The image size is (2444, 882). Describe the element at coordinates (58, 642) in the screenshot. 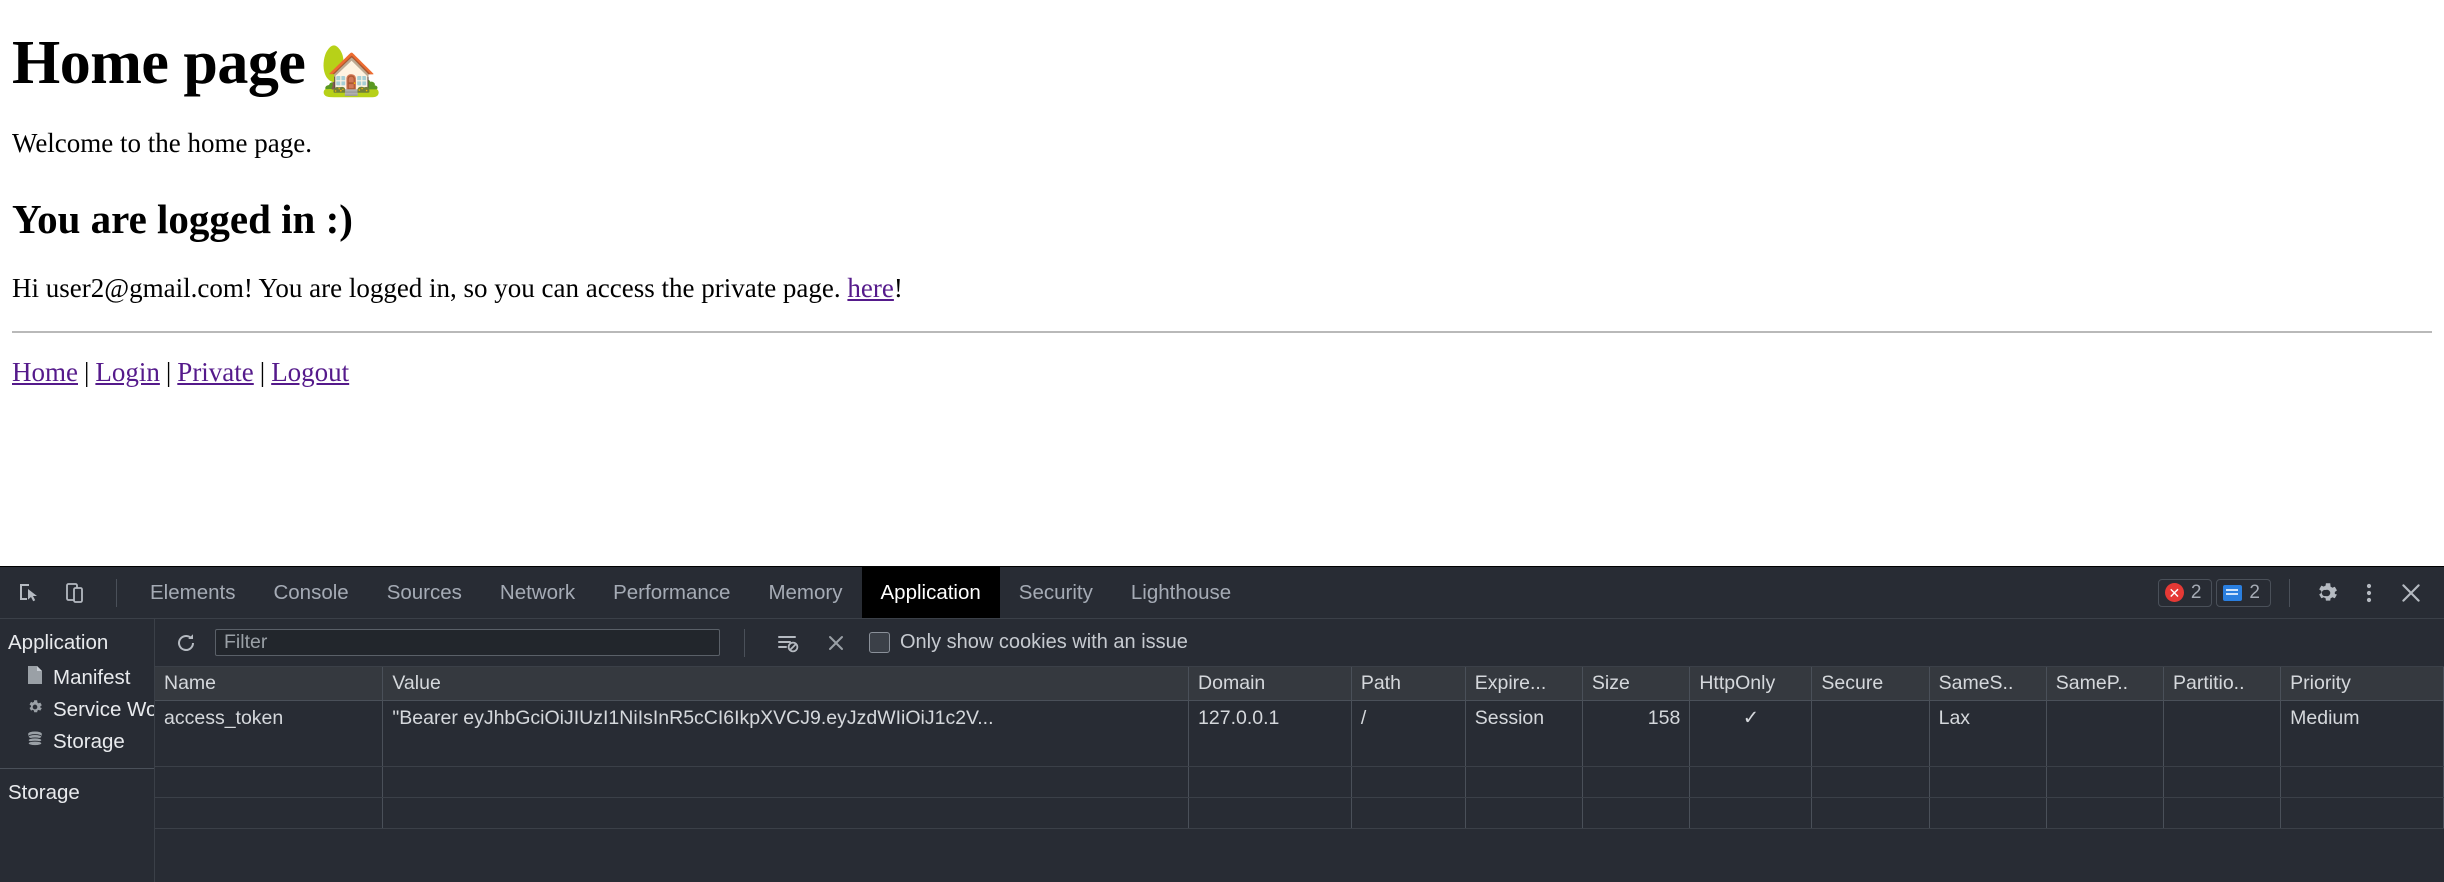

I see `sidebar-header-application: Application` at that location.